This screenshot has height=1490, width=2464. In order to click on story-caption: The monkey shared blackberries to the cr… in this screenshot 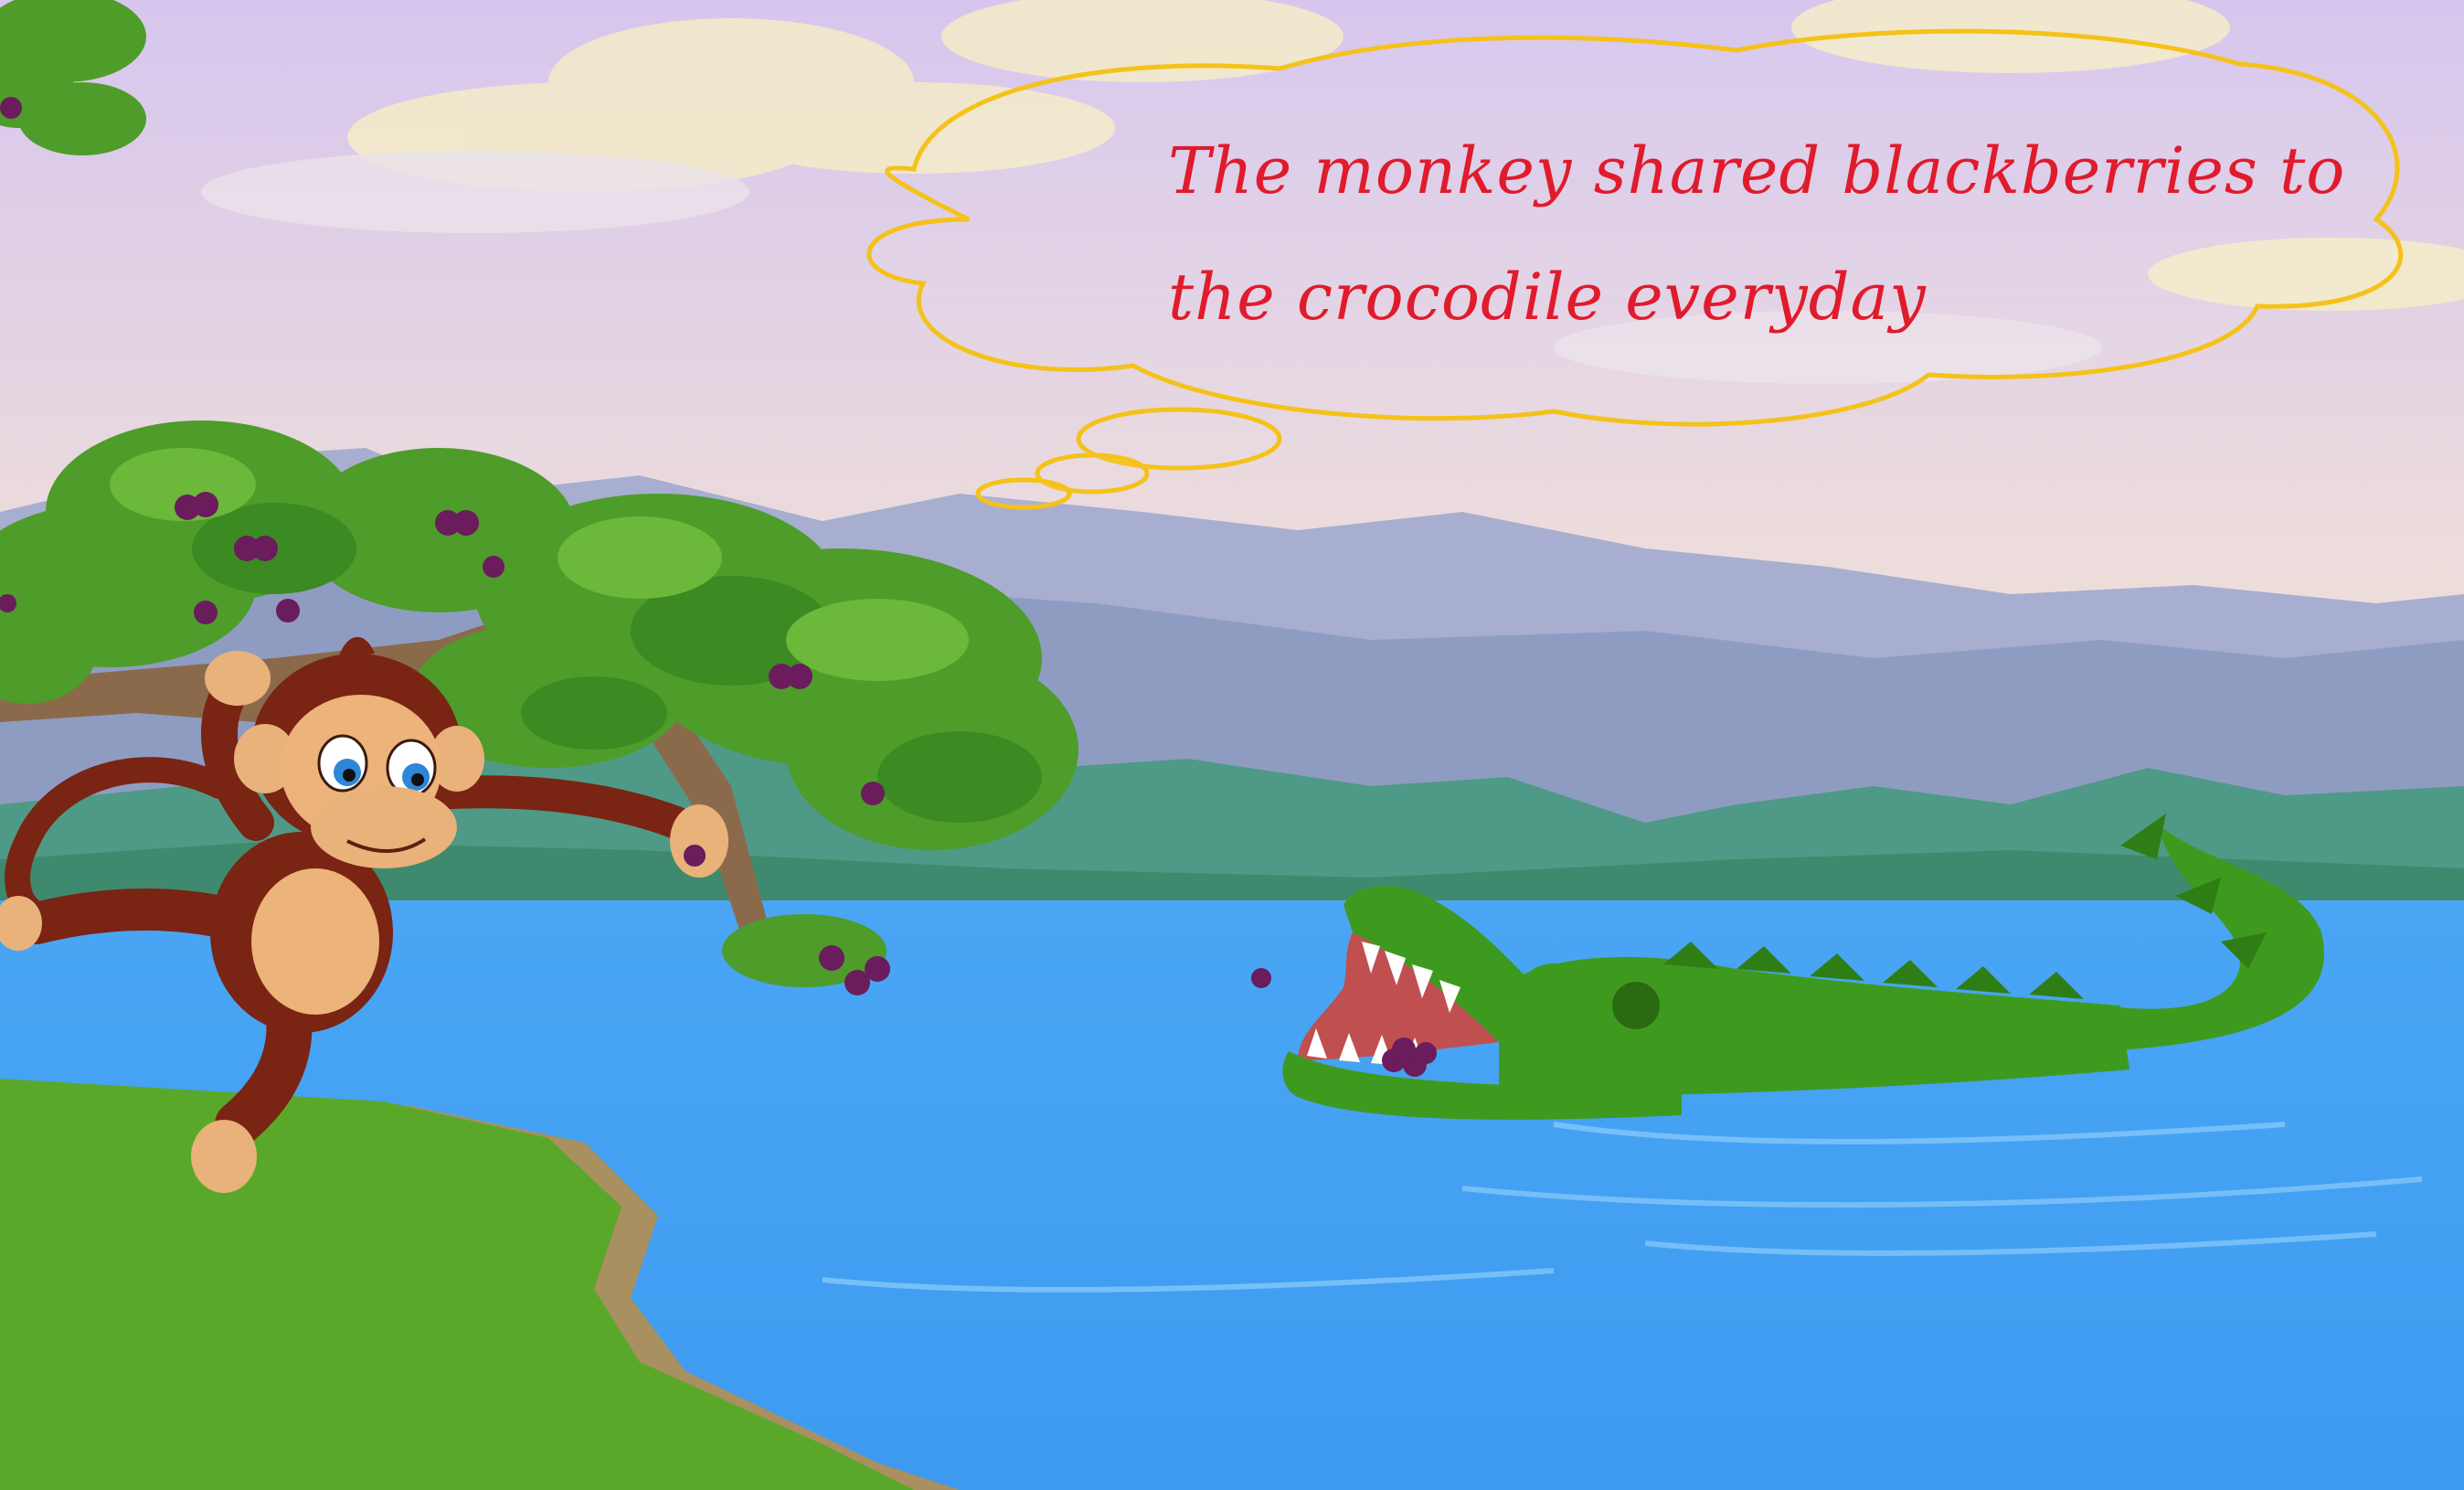, I will do `click(1771, 234)`.